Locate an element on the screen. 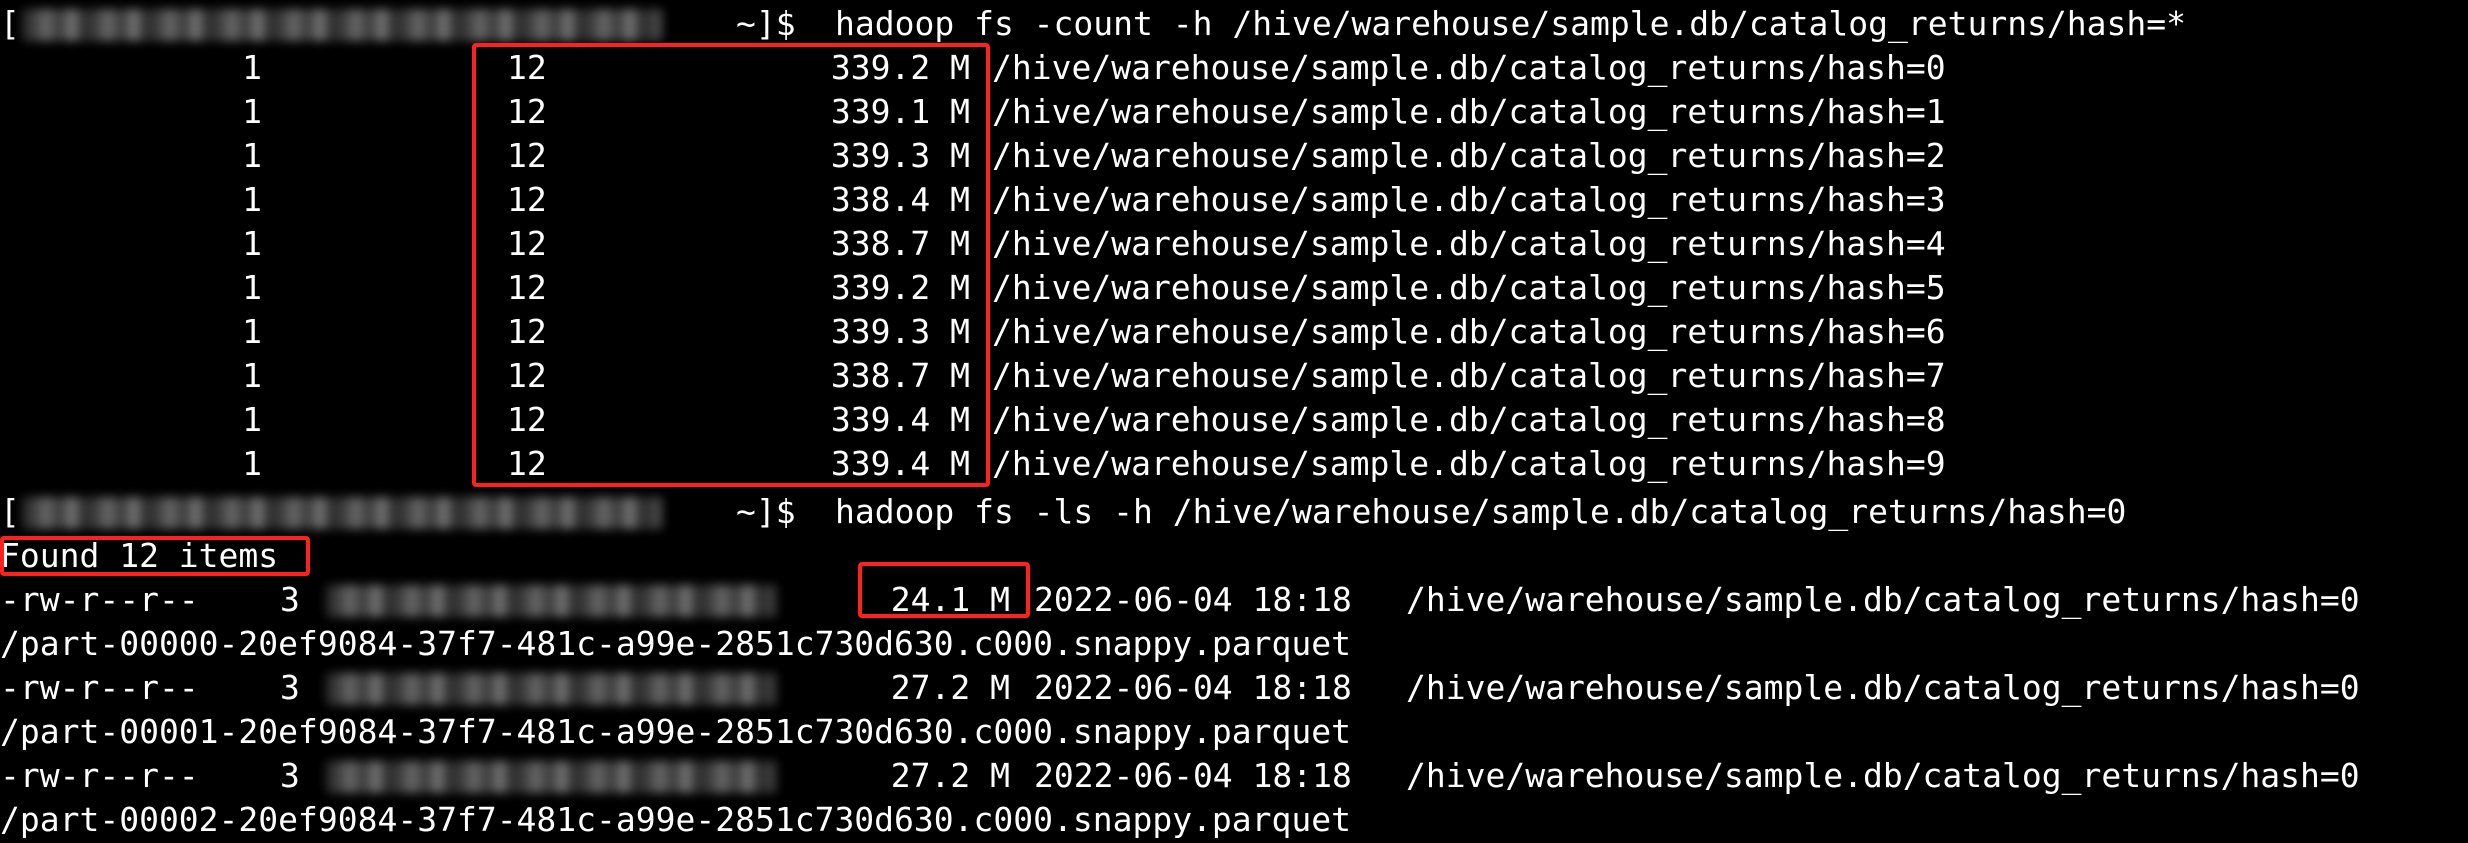 Image resolution: width=2468 pixels, height=843 pixels. file-size: 24.1 M is located at coordinates (950, 599).